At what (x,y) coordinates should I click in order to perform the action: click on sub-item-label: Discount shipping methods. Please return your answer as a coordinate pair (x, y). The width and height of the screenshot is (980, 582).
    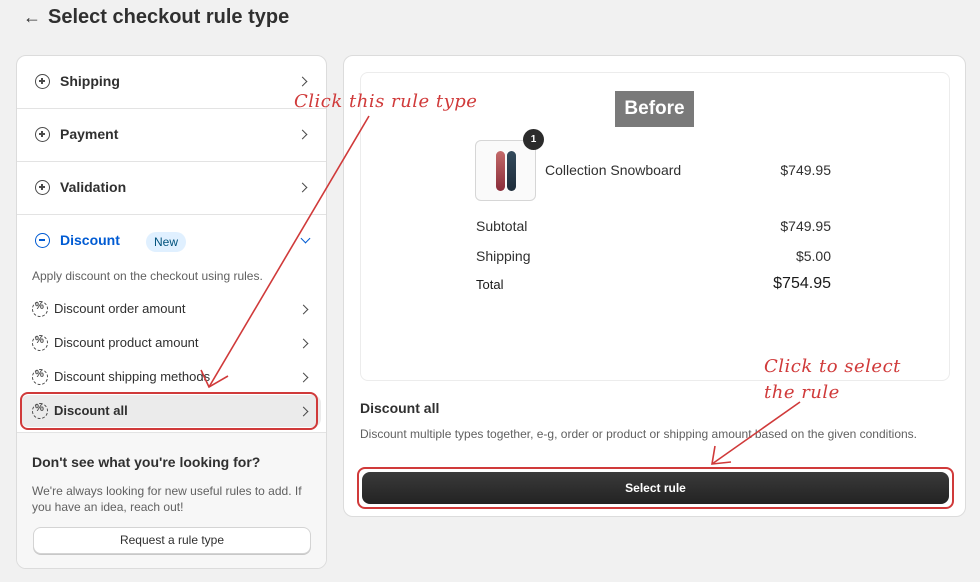
    Looking at the image, I should click on (132, 376).